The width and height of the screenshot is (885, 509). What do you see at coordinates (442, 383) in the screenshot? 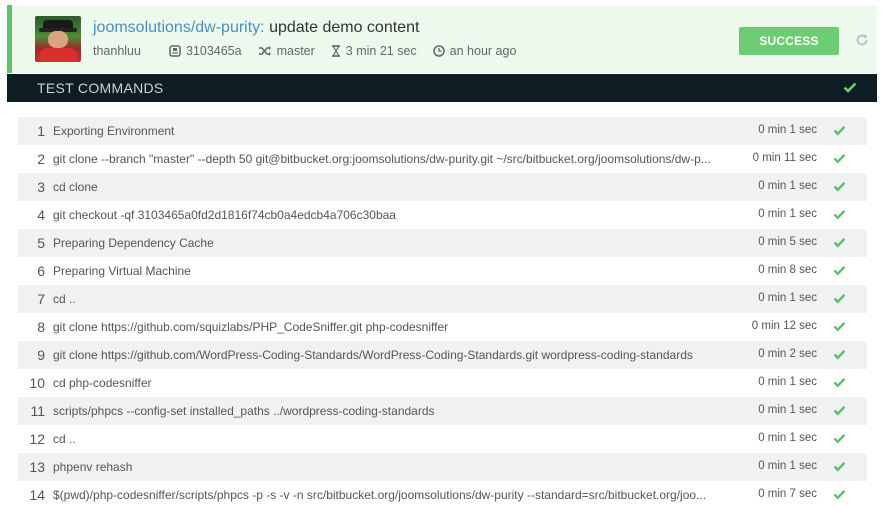
I see `command-row: 10 cd php-codesniffer 0 min 1 sec` at bounding box center [442, 383].